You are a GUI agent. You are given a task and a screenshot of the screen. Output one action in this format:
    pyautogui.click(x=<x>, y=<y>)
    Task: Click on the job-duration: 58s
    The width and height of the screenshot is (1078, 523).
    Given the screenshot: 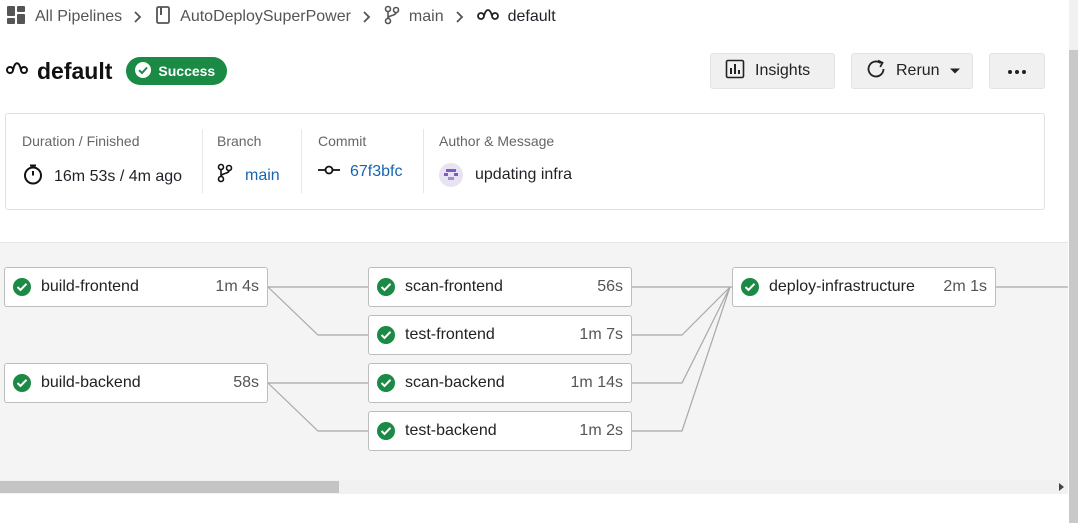 What is the action you would take?
    pyautogui.click(x=246, y=382)
    